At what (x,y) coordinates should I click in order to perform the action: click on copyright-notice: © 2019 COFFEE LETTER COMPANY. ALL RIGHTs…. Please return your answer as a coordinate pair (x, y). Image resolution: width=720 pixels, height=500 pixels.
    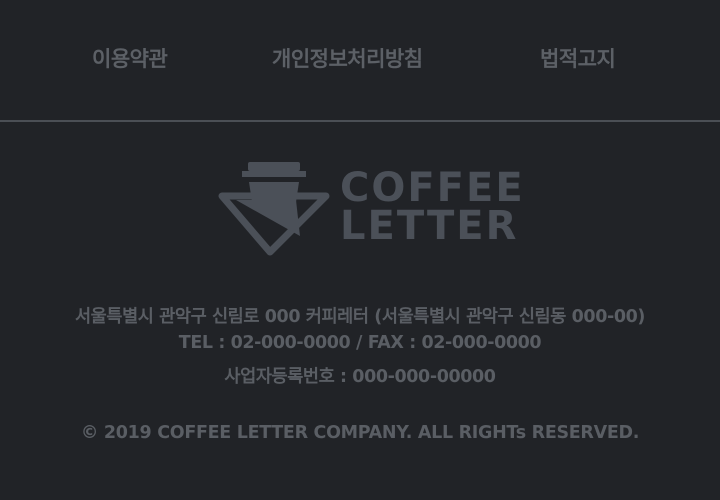
    Looking at the image, I should click on (360, 433).